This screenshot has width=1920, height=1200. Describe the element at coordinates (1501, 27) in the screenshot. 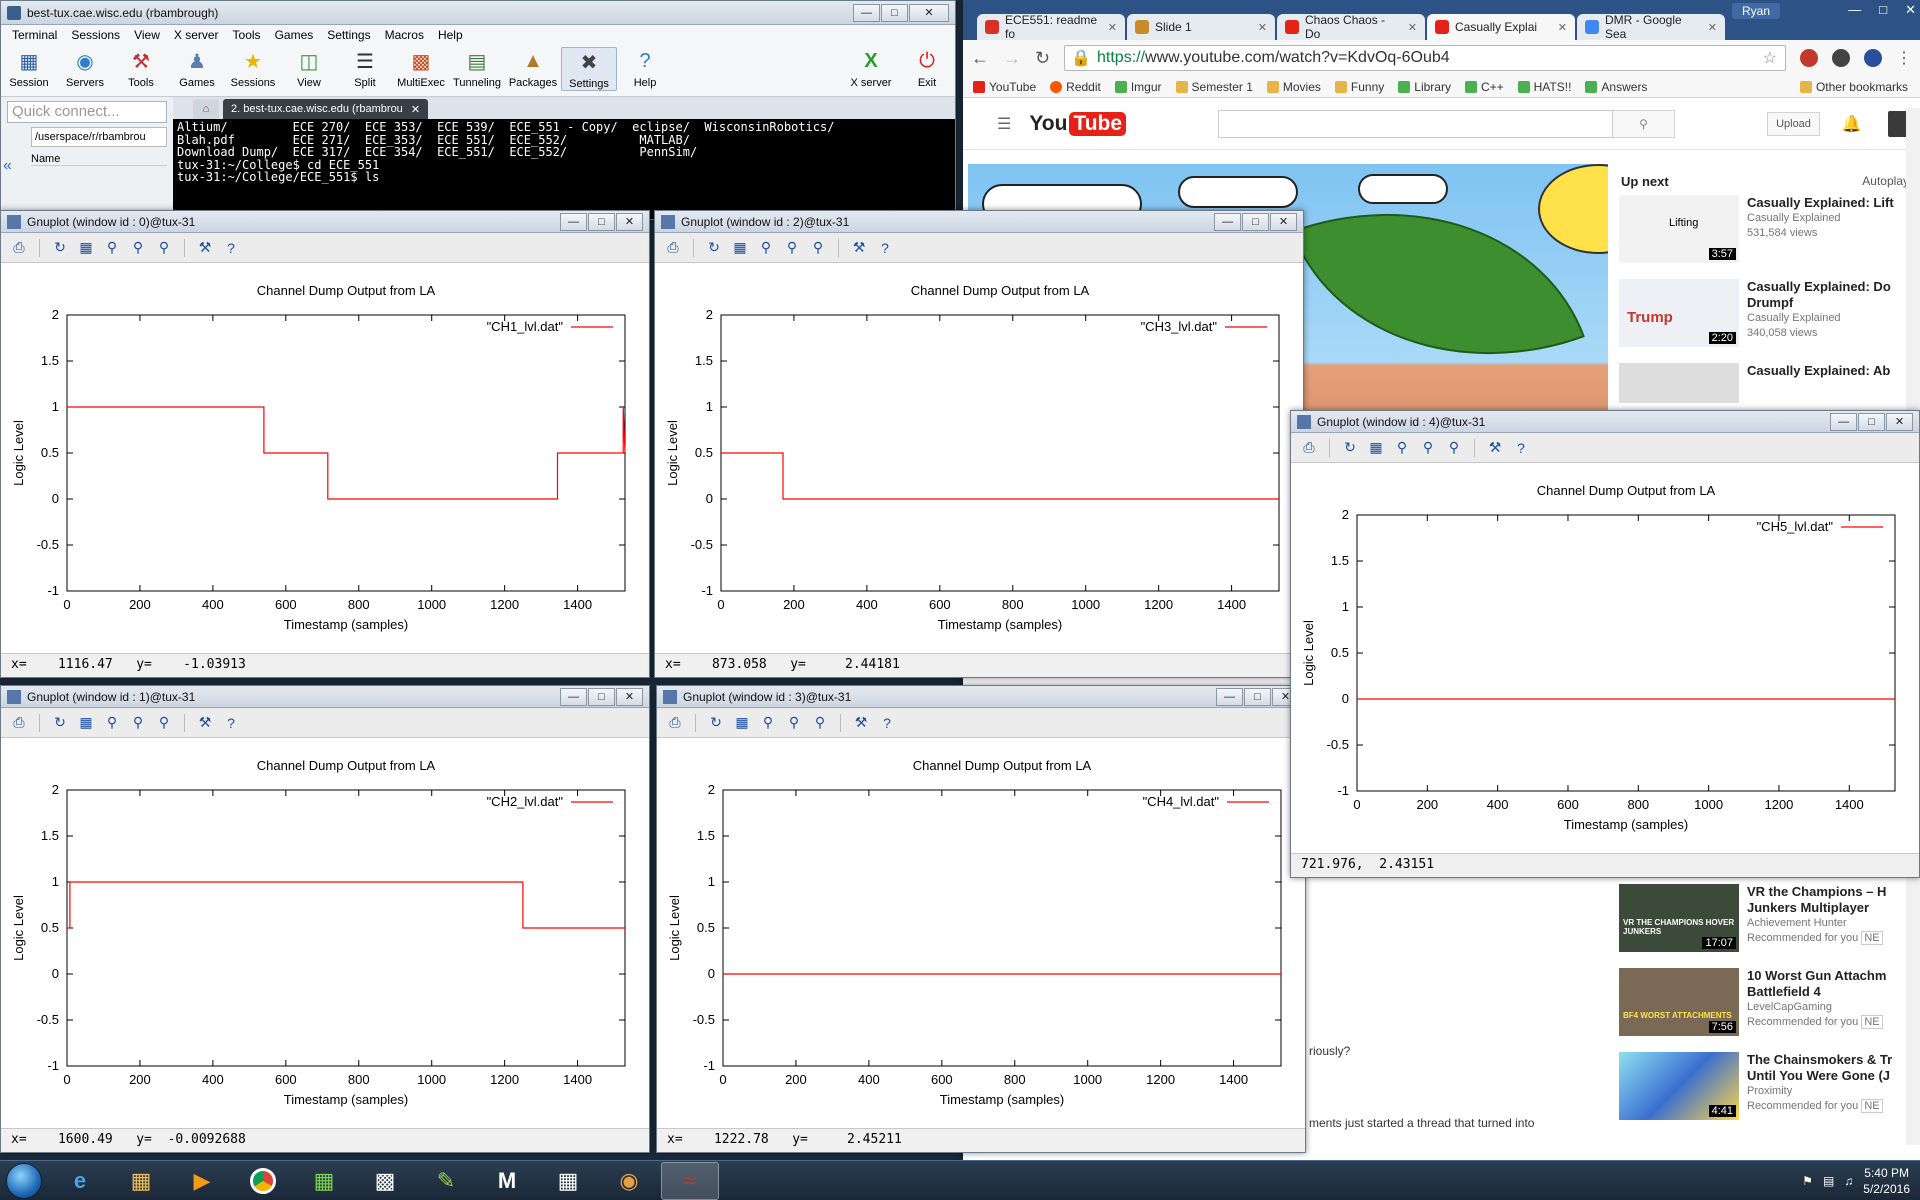

I see `tab-casually-explained: Casually Explai ✕` at that location.